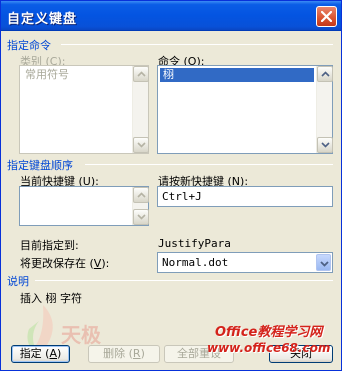 Image resolution: width=342 pixels, height=371 pixels. What do you see at coordinates (171, 16) in the screenshot?
I see `title-bar: 自定义键盘` at bounding box center [171, 16].